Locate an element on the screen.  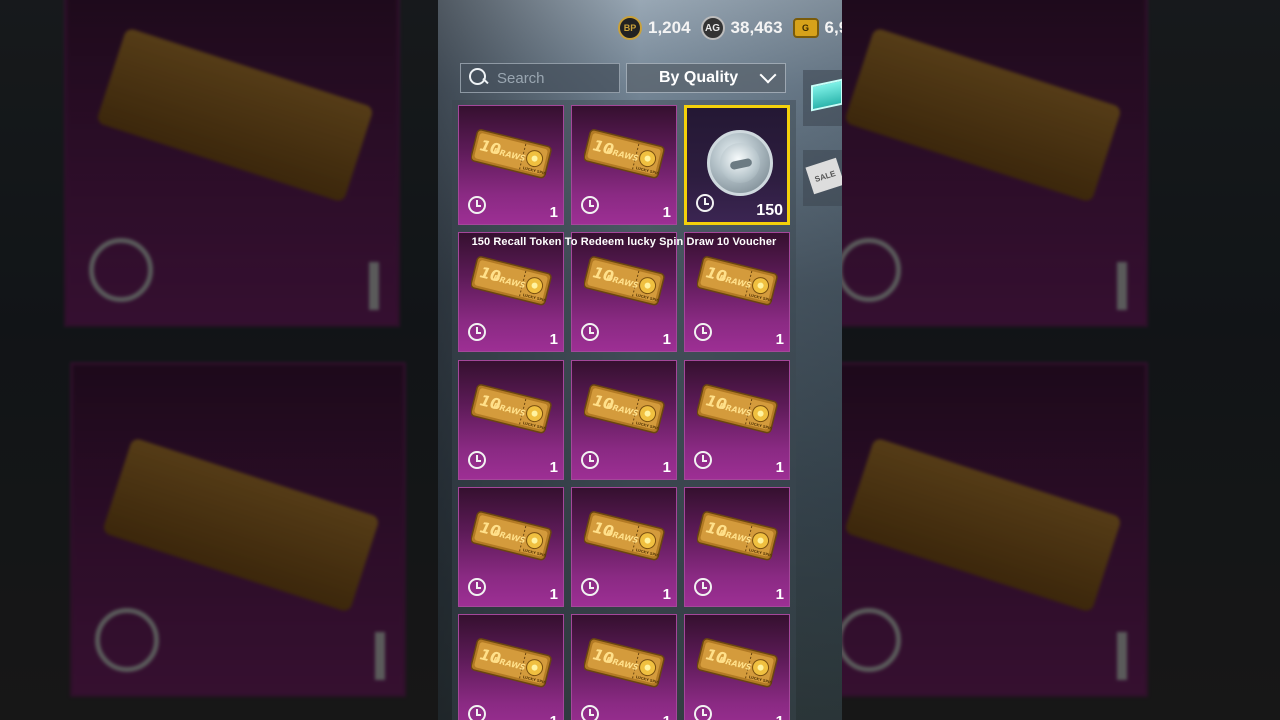
recall-token-icon is located at coordinates (740, 163).